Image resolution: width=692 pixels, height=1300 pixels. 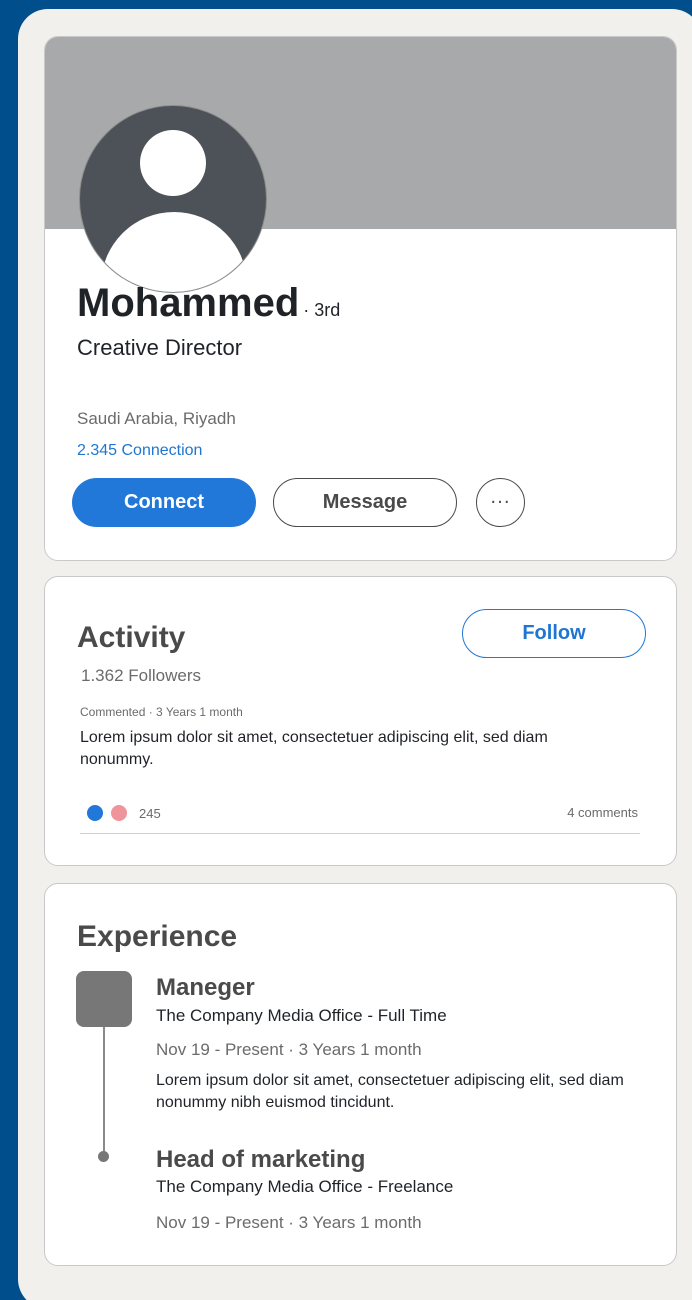 I want to click on job-title: Head of marketing, so click(x=261, y=1159).